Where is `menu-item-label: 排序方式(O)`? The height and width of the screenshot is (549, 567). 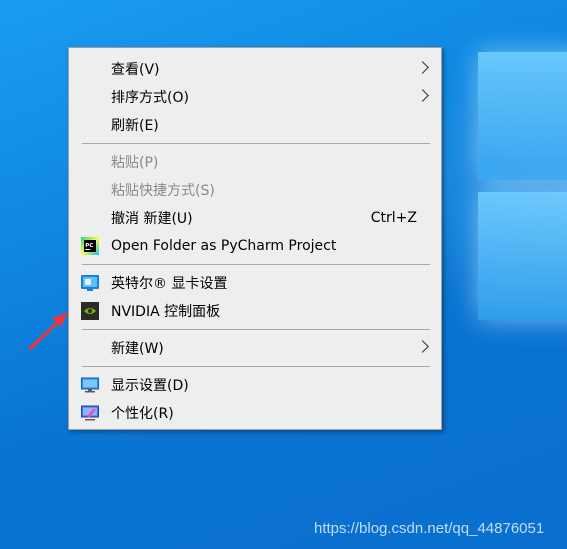 menu-item-label: 排序方式(O) is located at coordinates (150, 98).